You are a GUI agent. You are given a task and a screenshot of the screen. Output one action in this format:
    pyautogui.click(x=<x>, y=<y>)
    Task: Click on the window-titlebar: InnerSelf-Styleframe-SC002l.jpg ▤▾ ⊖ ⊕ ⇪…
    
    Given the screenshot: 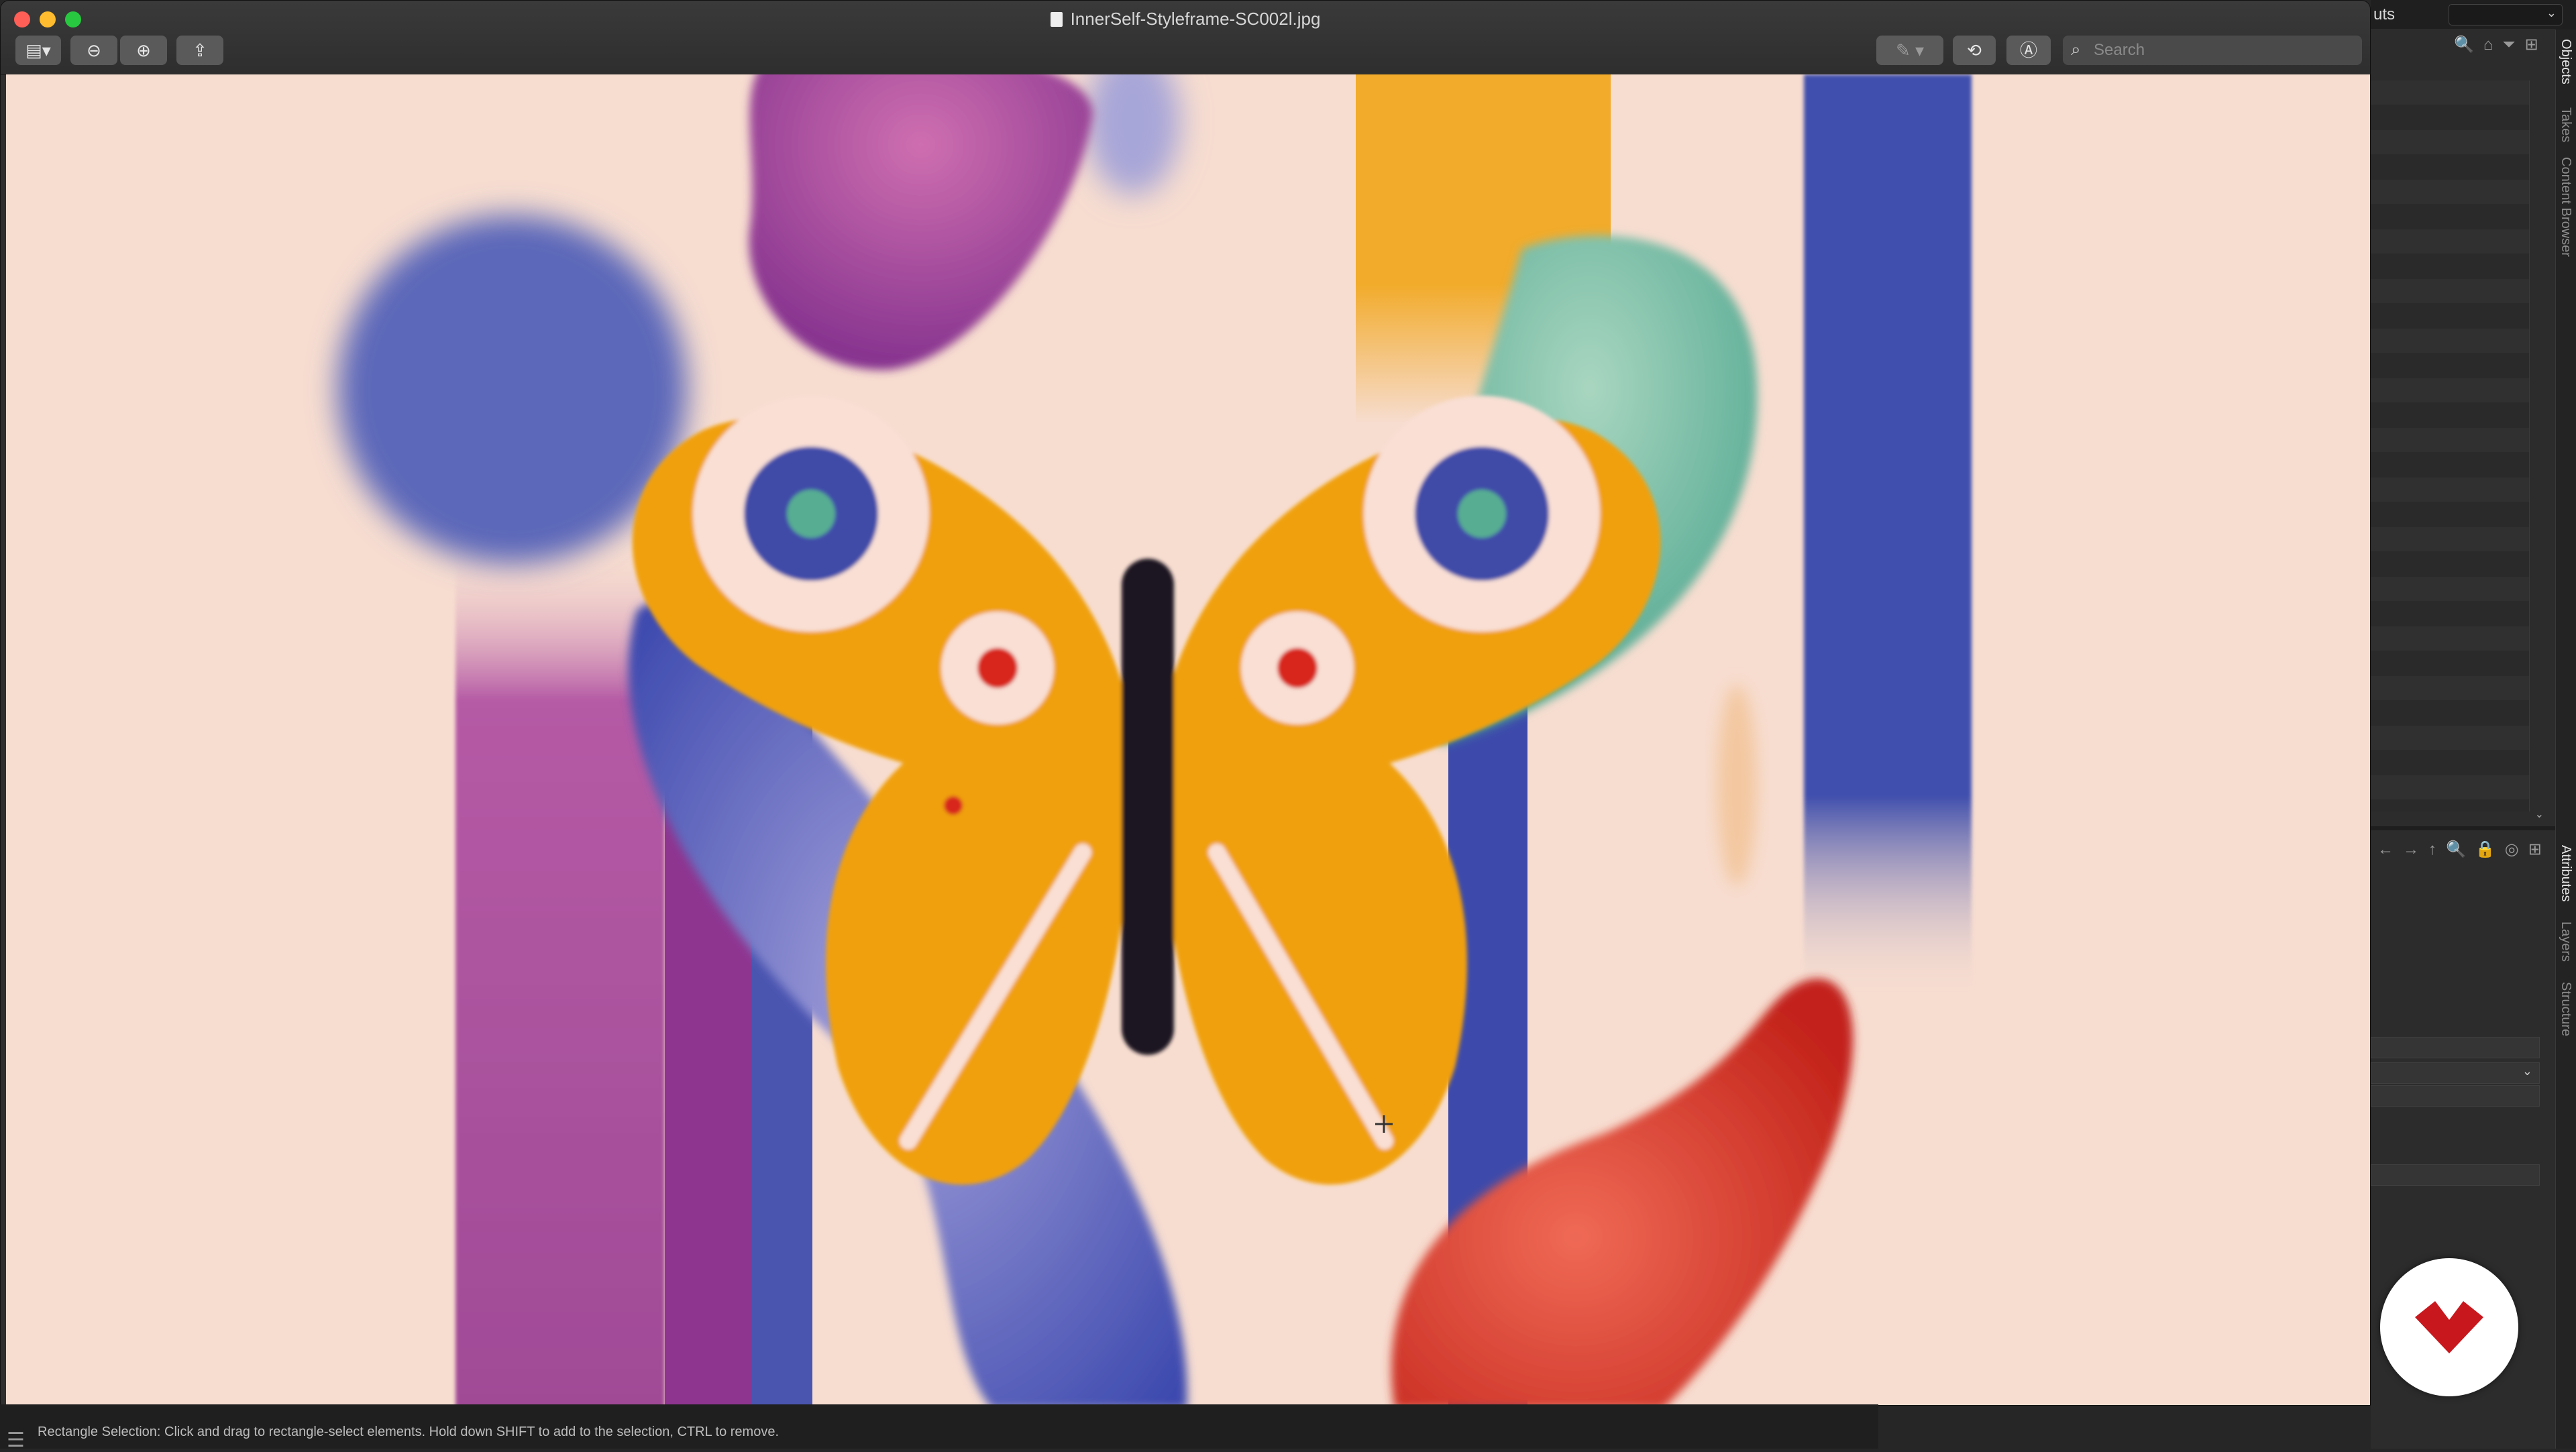 What is the action you would take?
    pyautogui.click(x=1185, y=38)
    